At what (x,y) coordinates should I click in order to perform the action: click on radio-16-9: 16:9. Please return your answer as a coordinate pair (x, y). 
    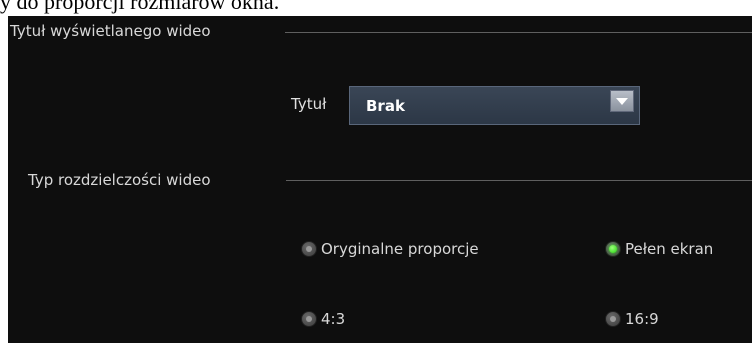
    Looking at the image, I should click on (632, 319).